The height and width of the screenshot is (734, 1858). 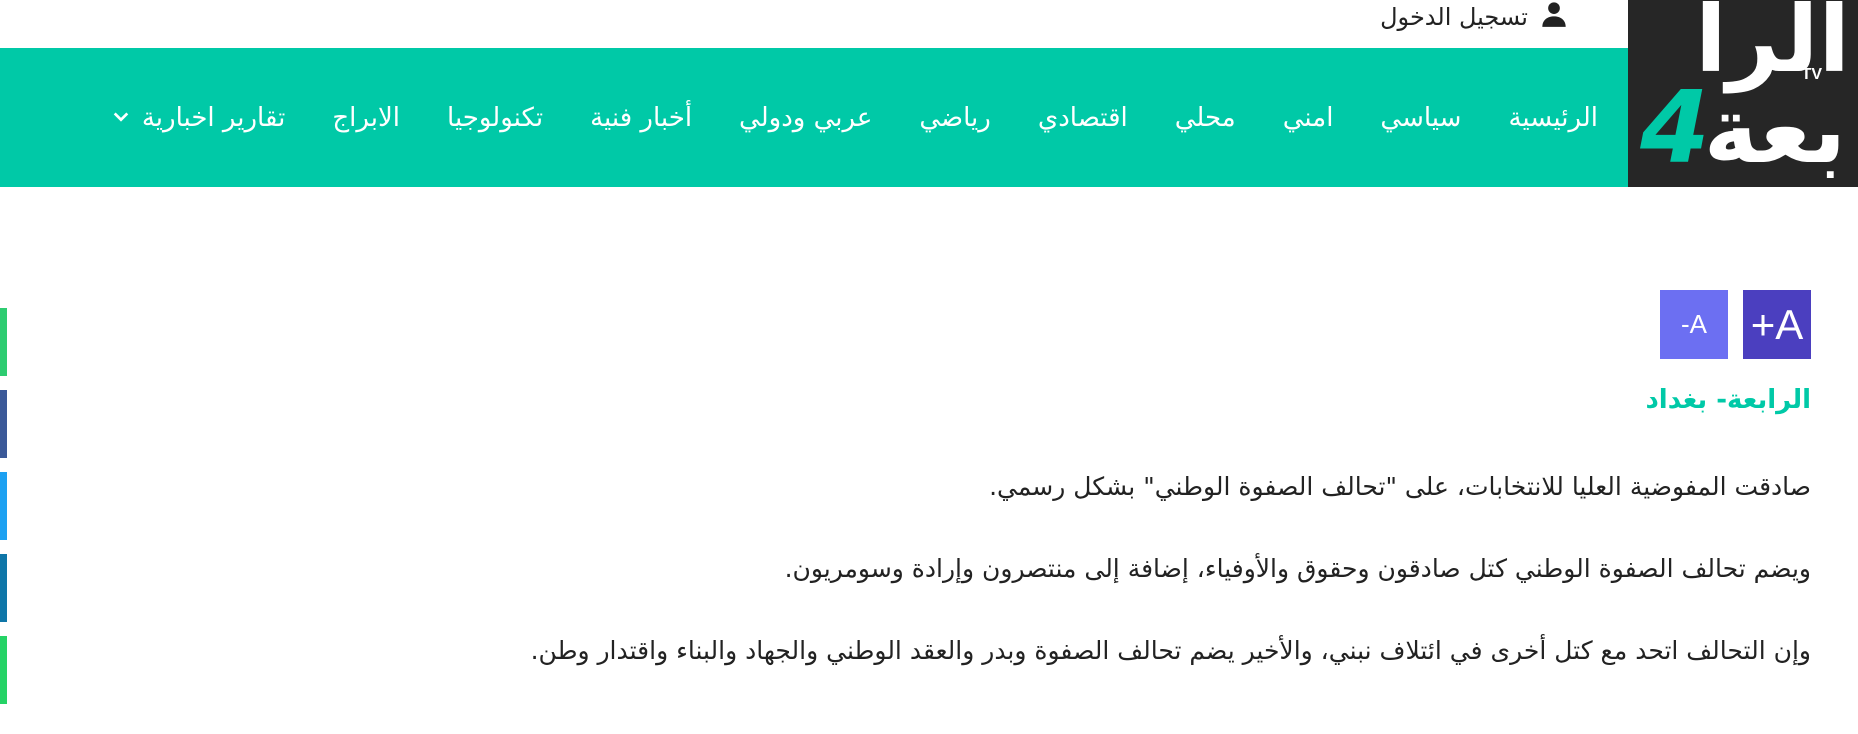 I want to click on nav-item-technology: تكنولوجيا, so click(x=495, y=118).